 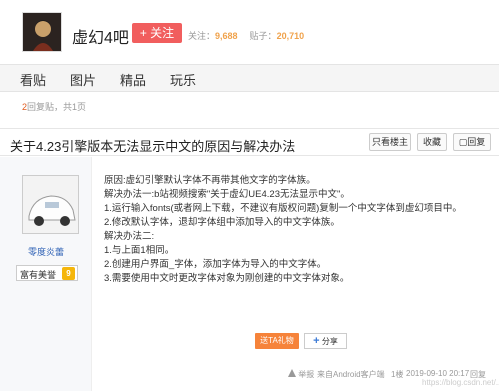 I want to click on thread-title-bar: 关于4.23引擎版本无法显示中文的原因与解决办法 只看楼主 收藏 ▢回复, so click(x=249, y=142).